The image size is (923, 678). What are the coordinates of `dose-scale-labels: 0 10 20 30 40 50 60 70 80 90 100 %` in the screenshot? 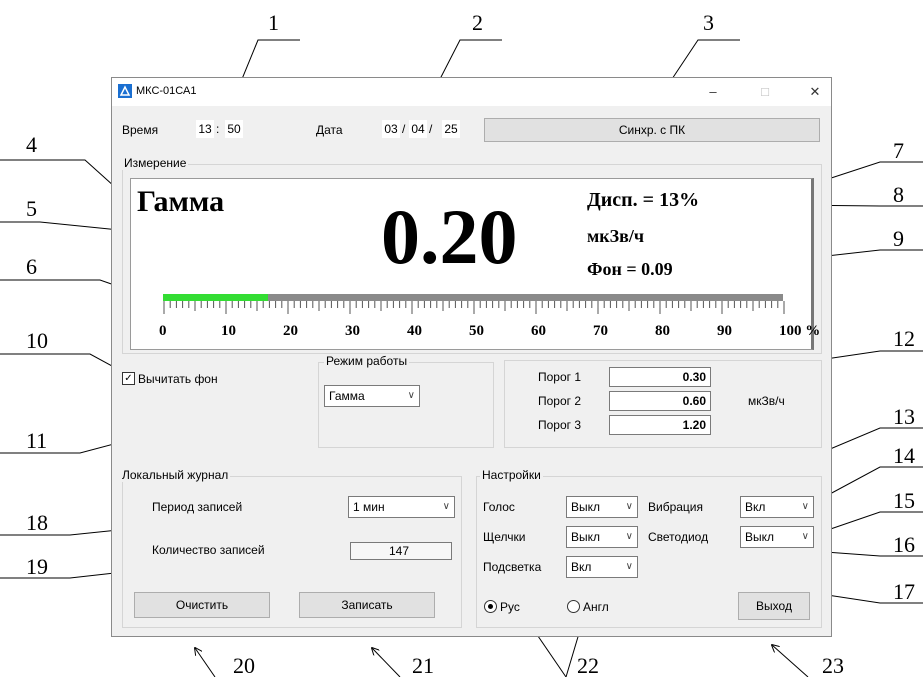 It's located at (491, 333).